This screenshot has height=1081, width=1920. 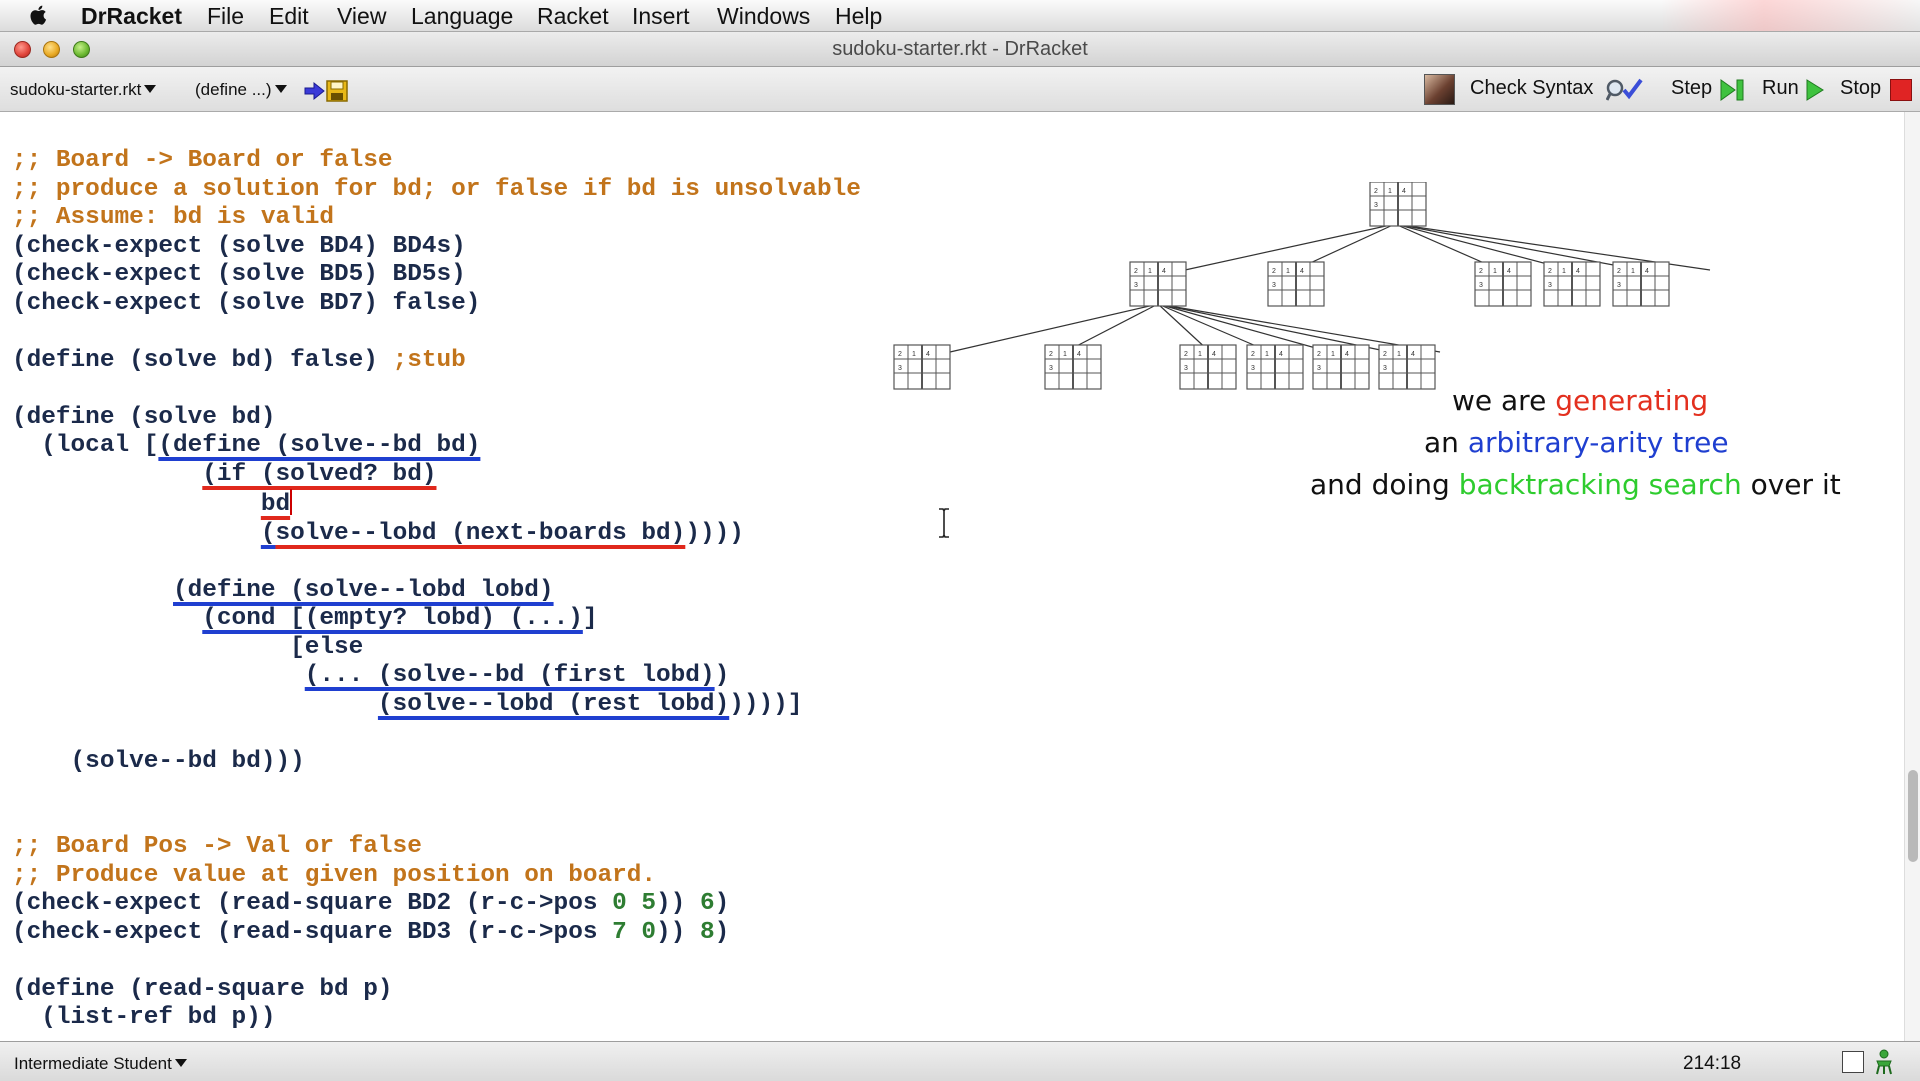 What do you see at coordinates (1384, 484) in the screenshot?
I see `annotation-text: and doing` at bounding box center [1384, 484].